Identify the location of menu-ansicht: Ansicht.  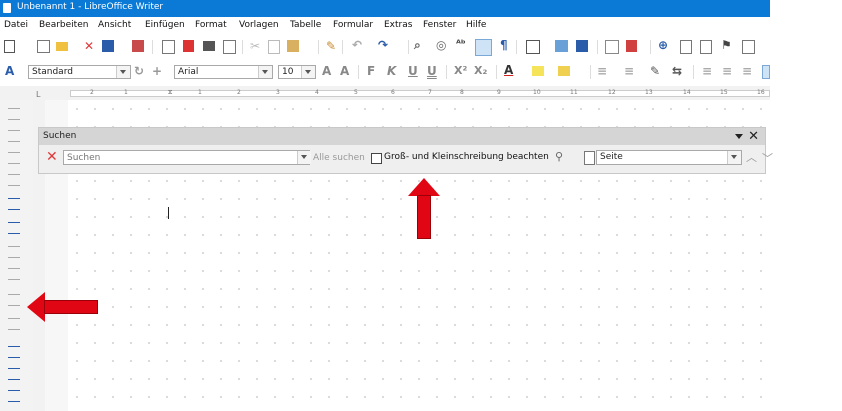
(114, 25).